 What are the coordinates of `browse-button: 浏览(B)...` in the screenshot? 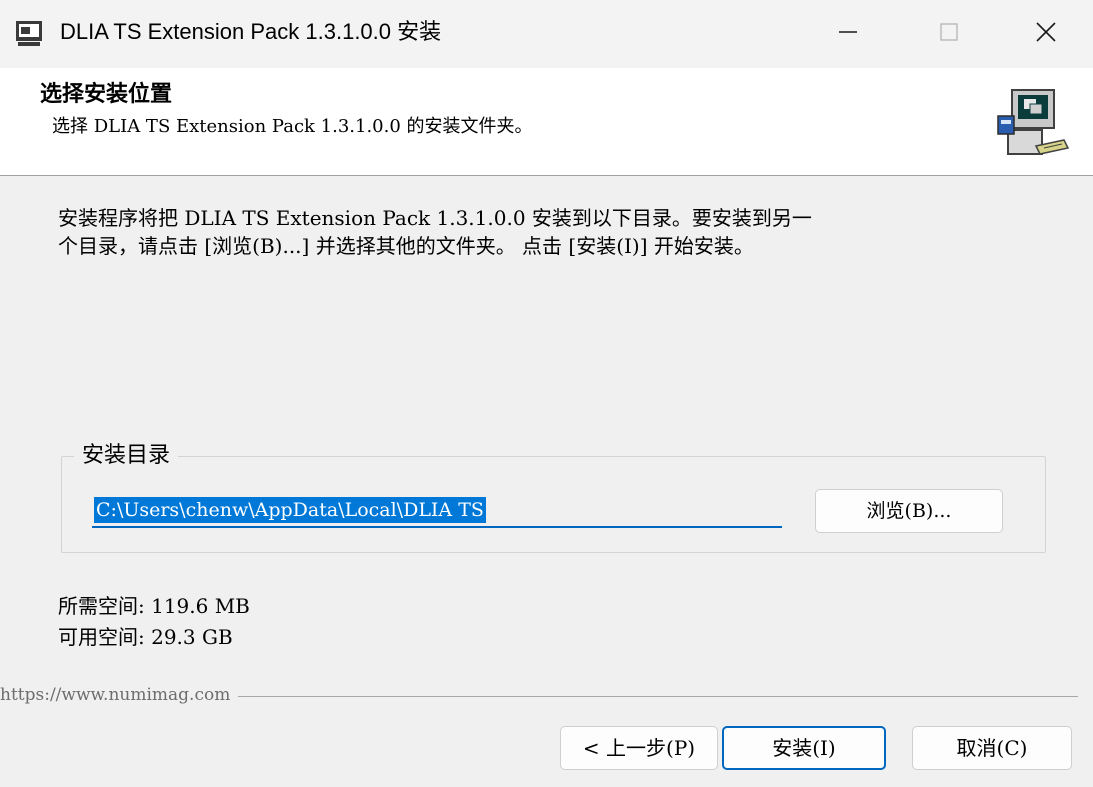 It's located at (909, 511).